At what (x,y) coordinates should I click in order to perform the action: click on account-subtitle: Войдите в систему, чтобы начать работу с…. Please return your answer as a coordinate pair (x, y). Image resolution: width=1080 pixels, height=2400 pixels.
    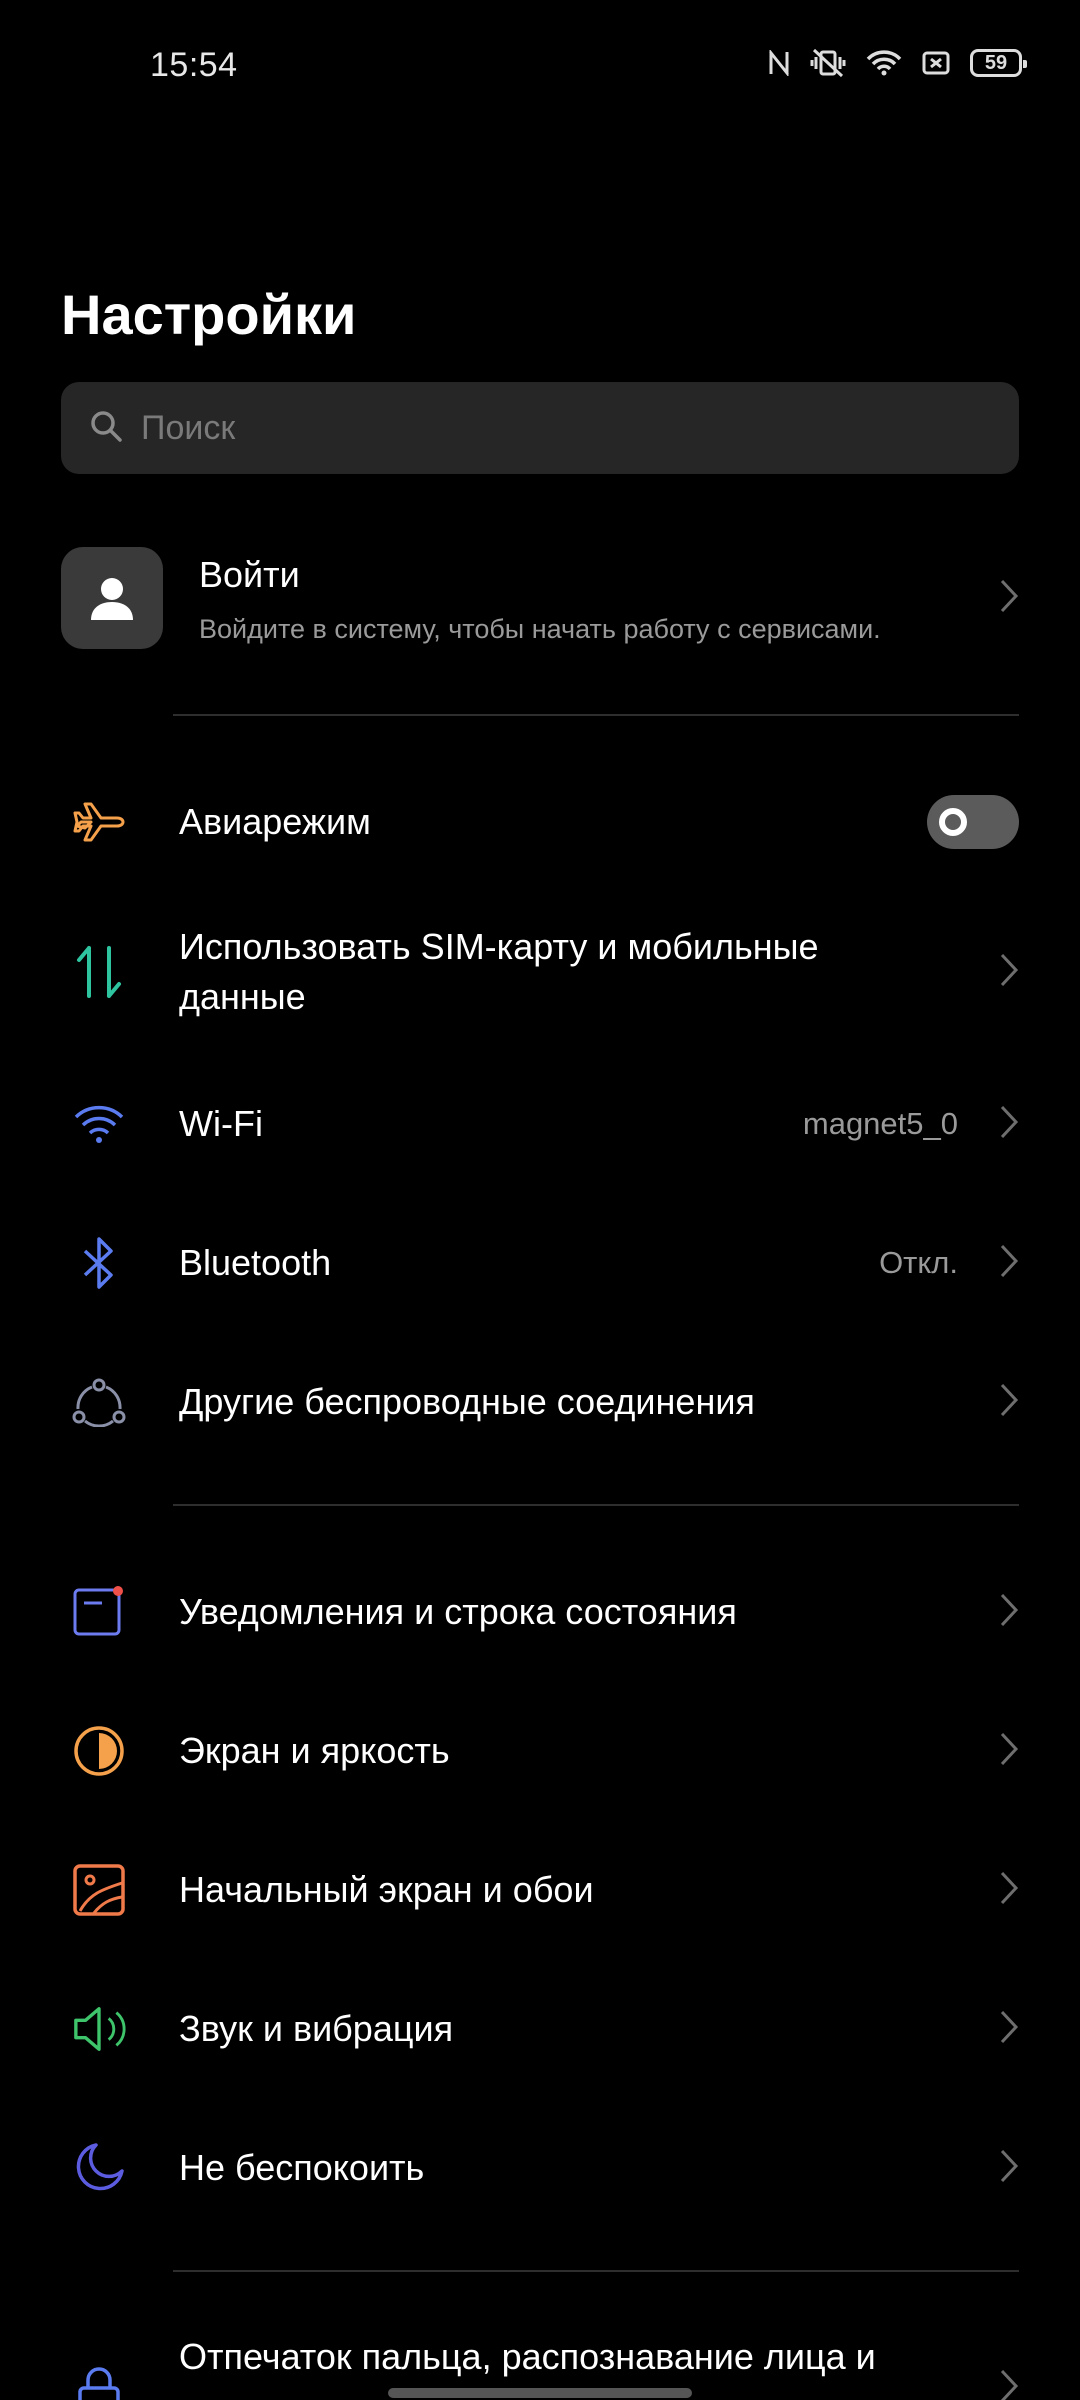
    Looking at the image, I should click on (540, 629).